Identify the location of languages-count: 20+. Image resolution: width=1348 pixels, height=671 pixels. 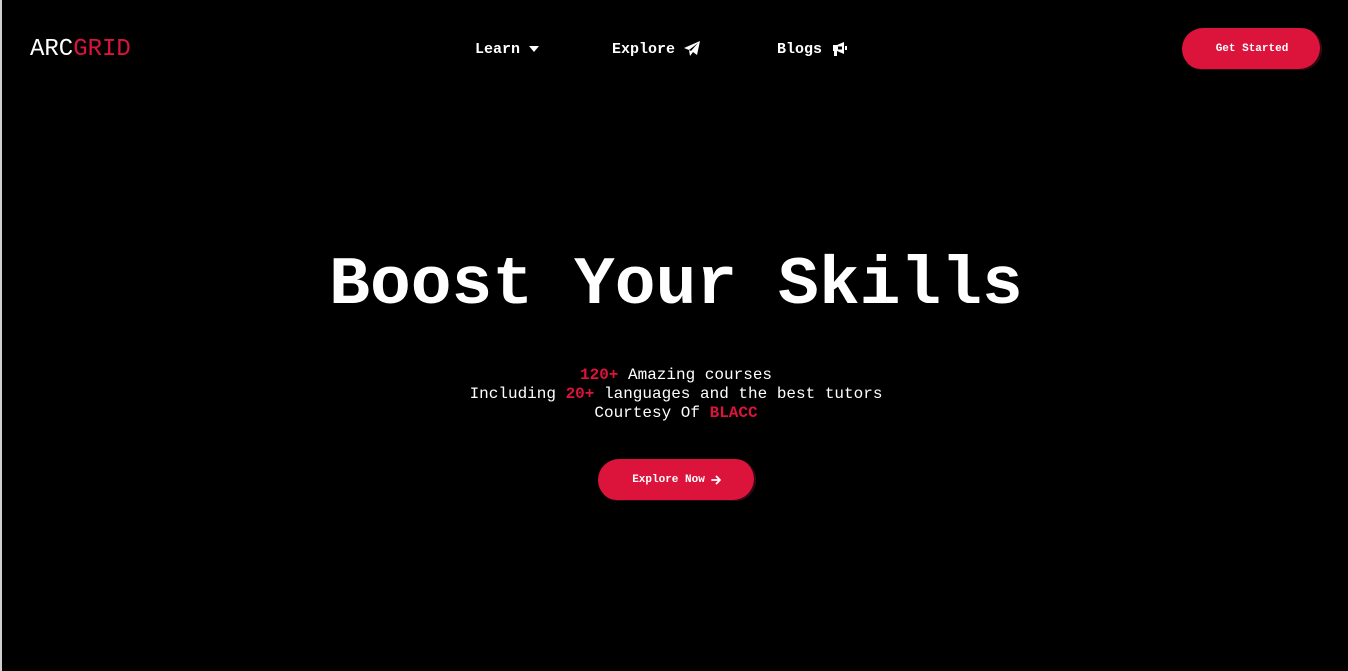
(580, 394).